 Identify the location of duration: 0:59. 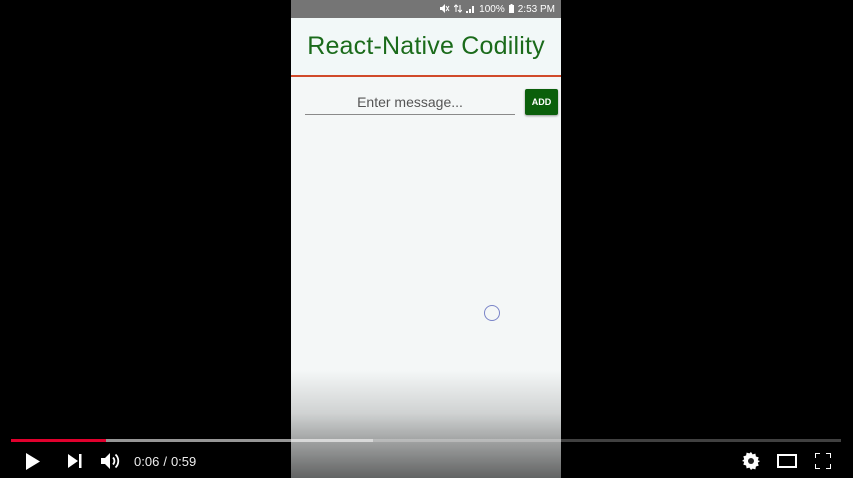
(183, 461).